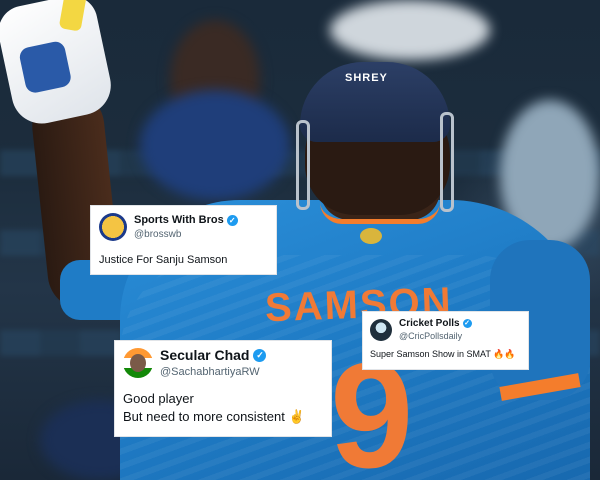 The width and height of the screenshot is (600, 480). I want to click on tweet-header: Sports With Bros ✓ @brosswb, so click(183, 227).